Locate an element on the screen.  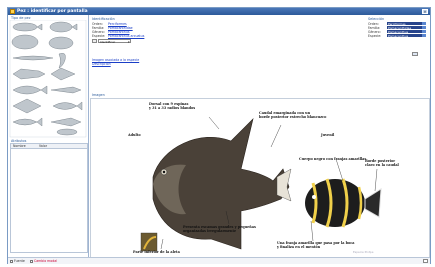
pectoral-annotation: Parte inferior de la aleta is located at coordinates (156, 252).